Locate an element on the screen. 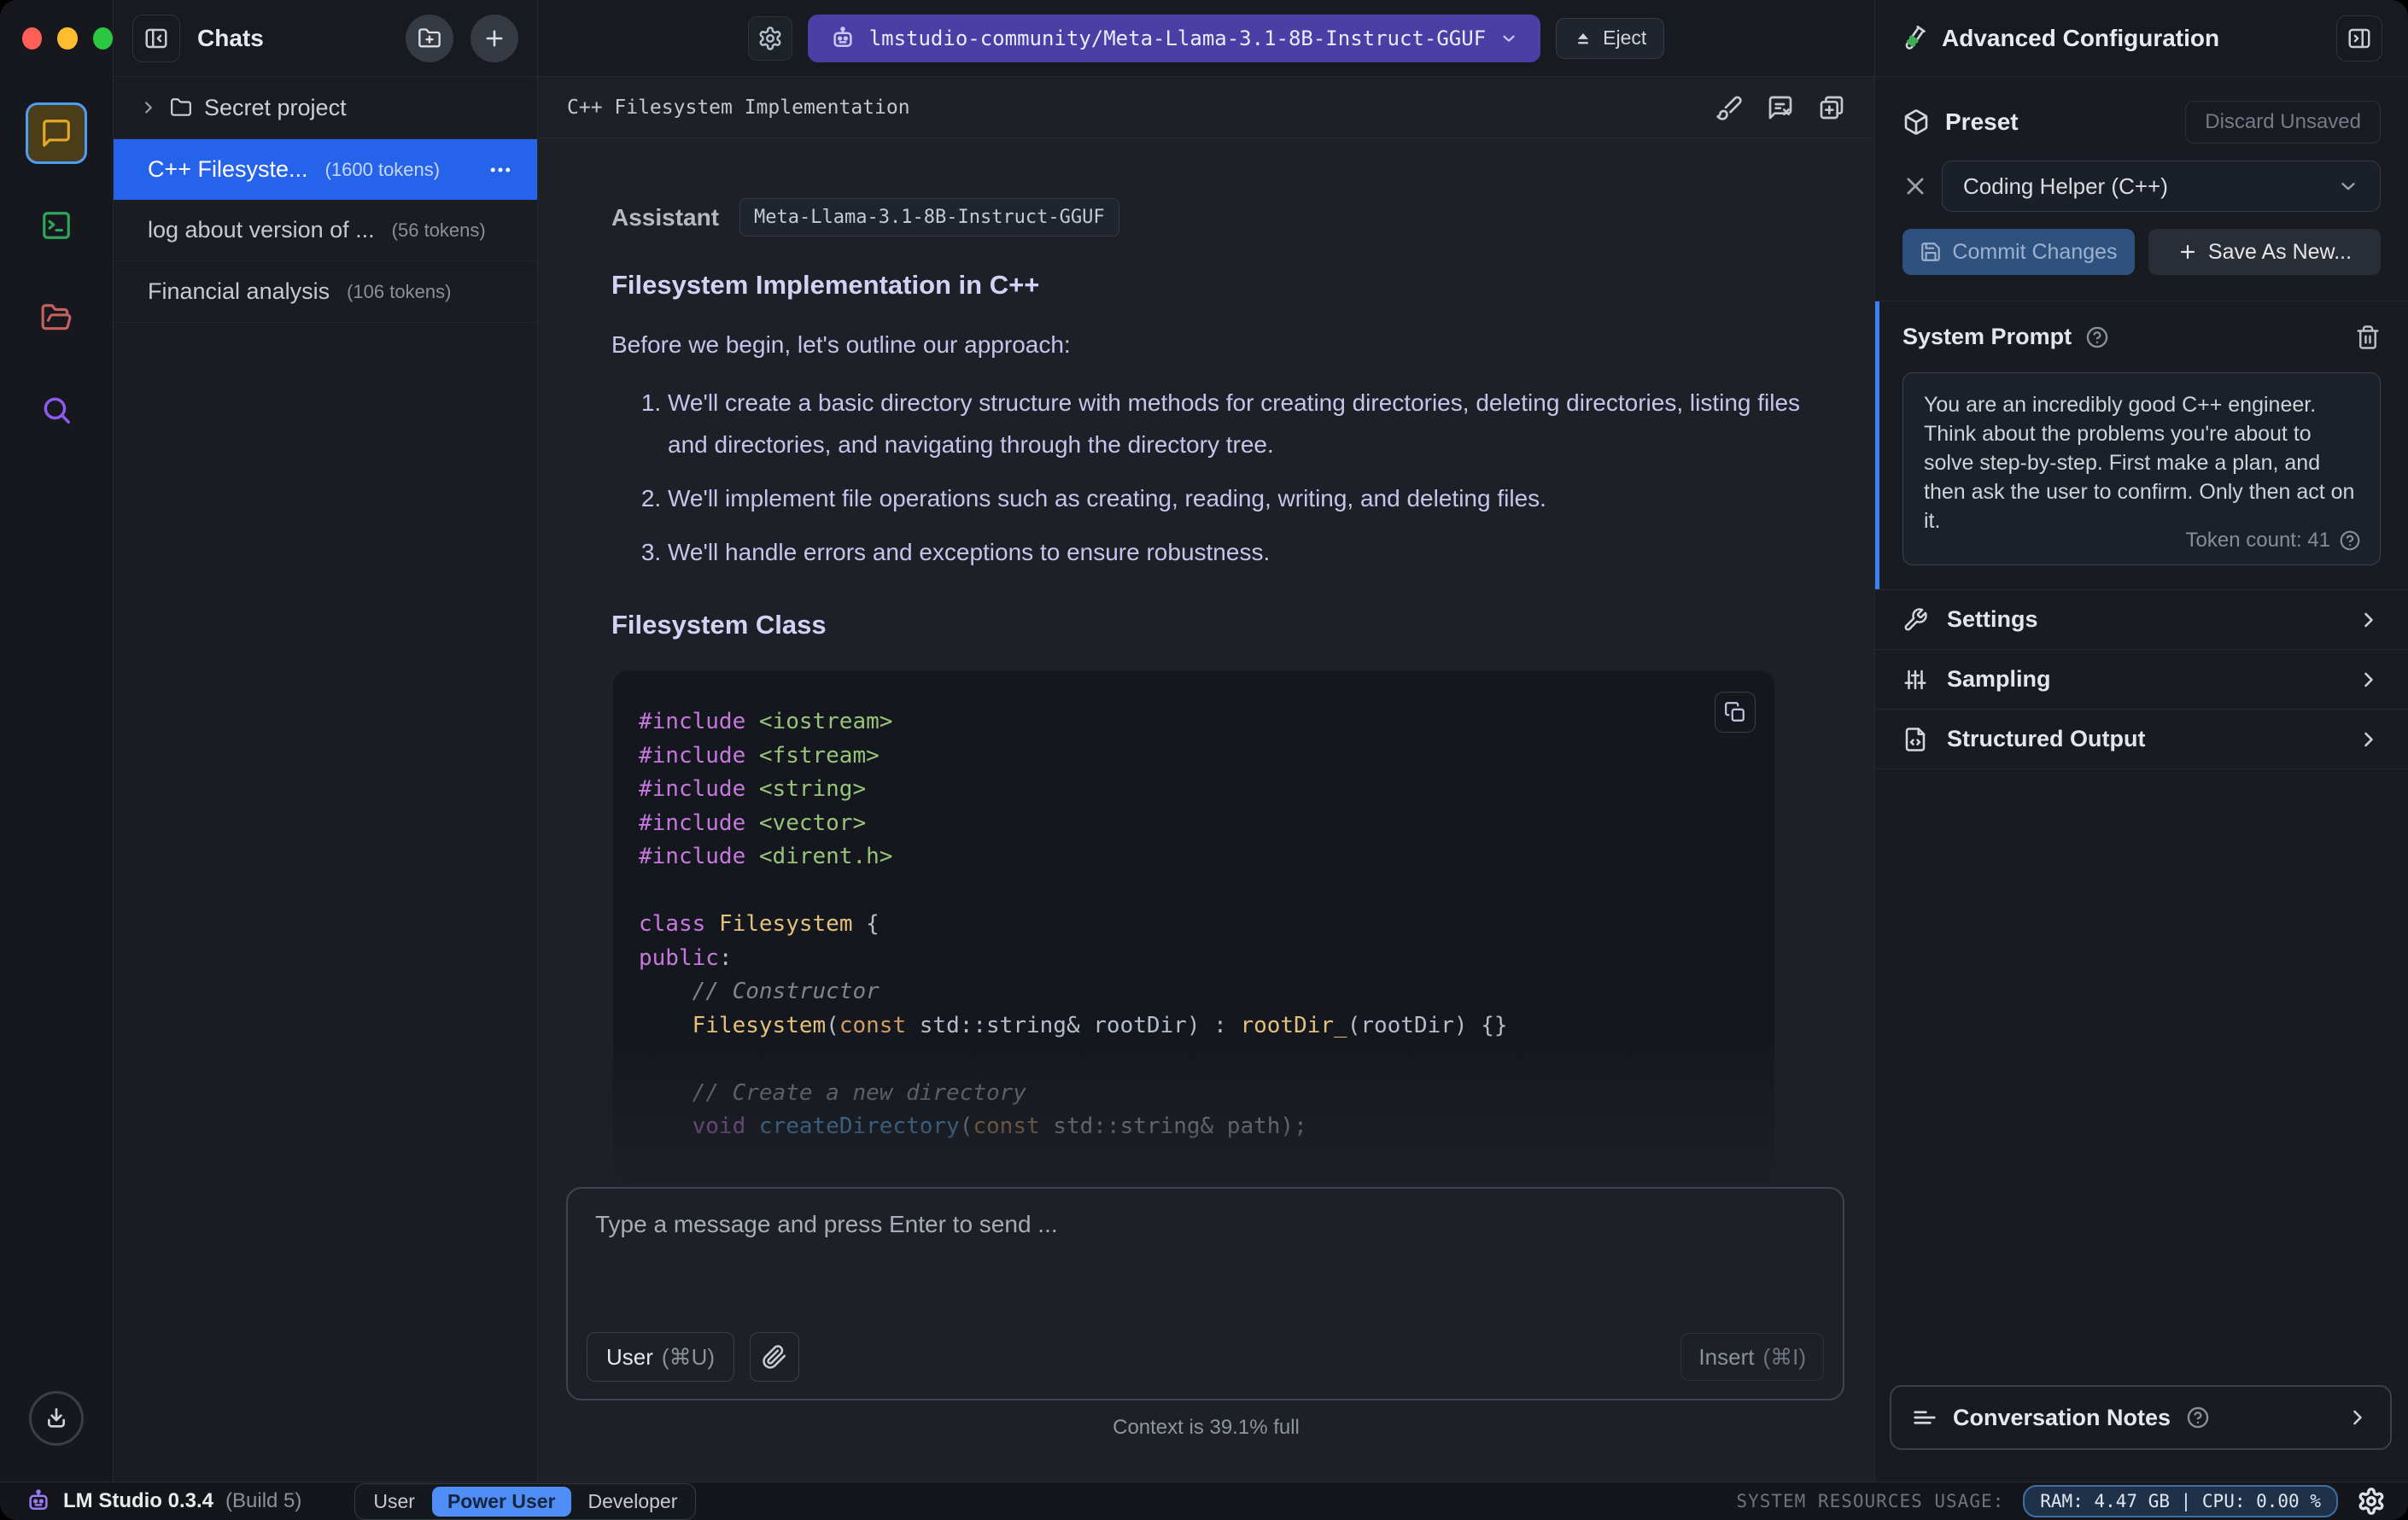 Image resolution: width=2408 pixels, height=1520 pixels. minimize-window-button is located at coordinates (67, 38).